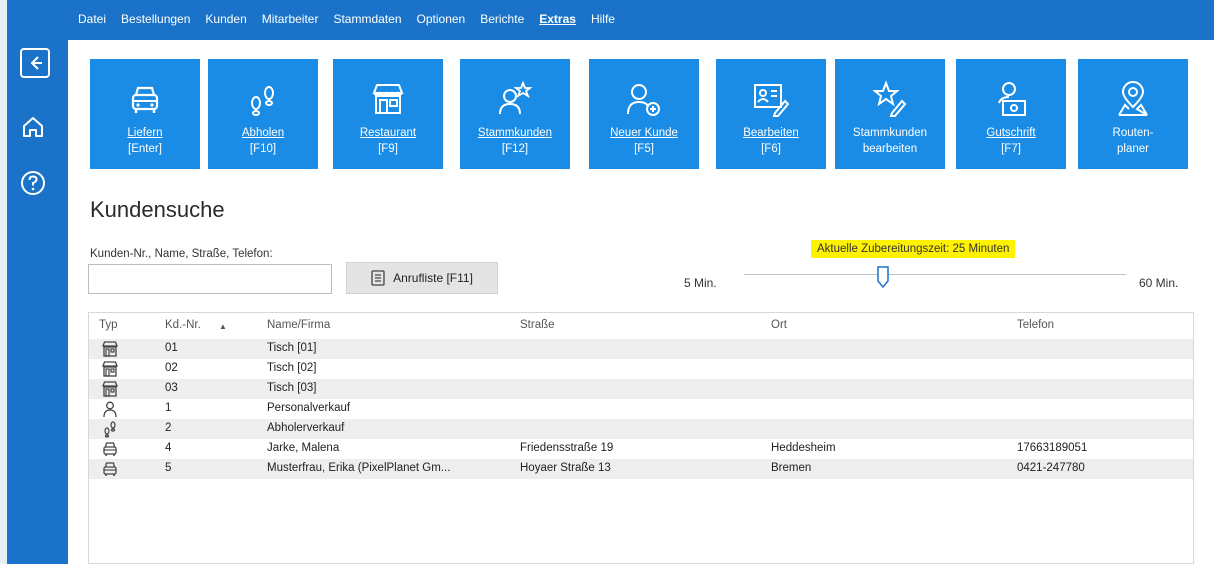  I want to click on phone-list-icon, so click(378, 278).